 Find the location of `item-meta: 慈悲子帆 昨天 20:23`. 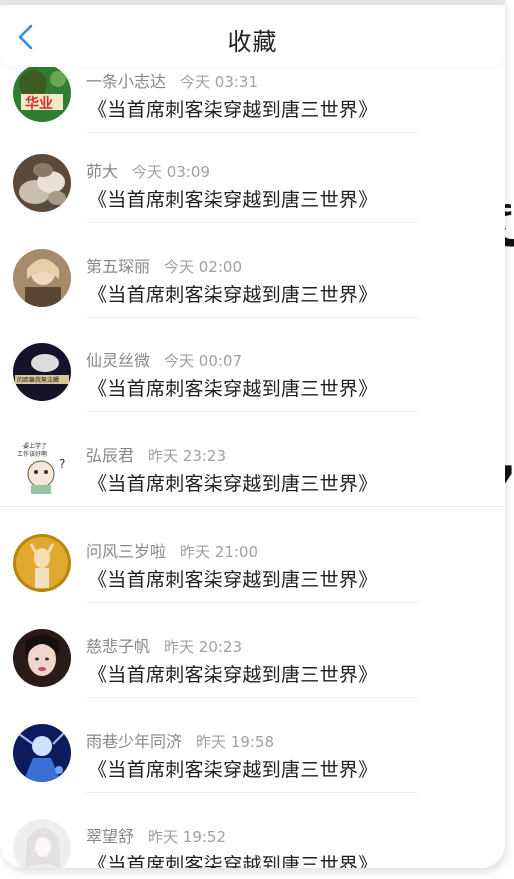

item-meta: 慈悲子帆 昨天 20:23 is located at coordinates (164, 645).